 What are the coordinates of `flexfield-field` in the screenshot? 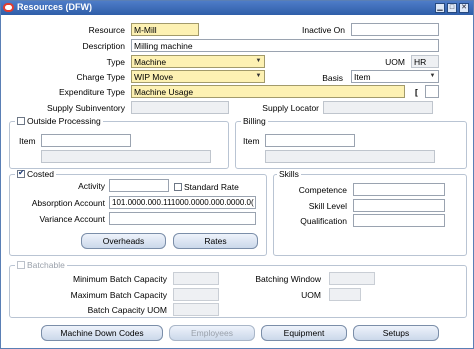 It's located at (432, 91).